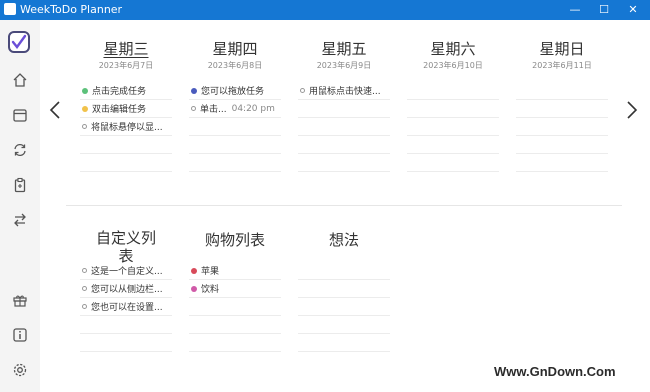  Describe the element at coordinates (562, 48) in the screenshot. I see `column-title: 星期日` at that location.